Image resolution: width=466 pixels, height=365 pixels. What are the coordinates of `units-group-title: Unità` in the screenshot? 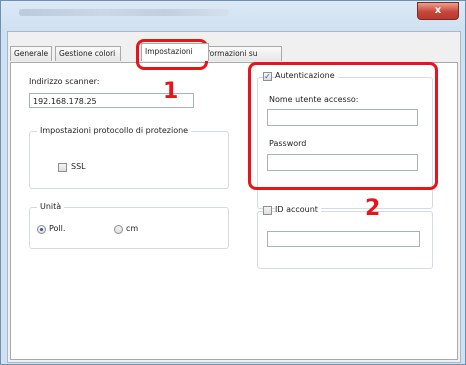 It's located at (51, 206).